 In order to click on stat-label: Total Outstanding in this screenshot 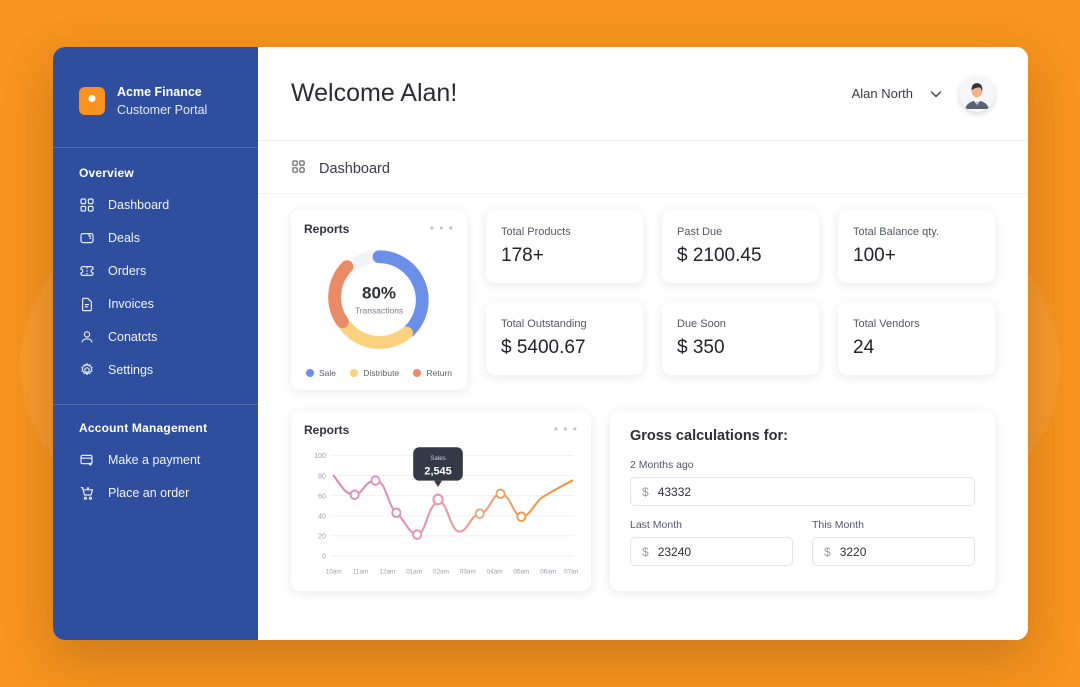, I will do `click(544, 324)`.